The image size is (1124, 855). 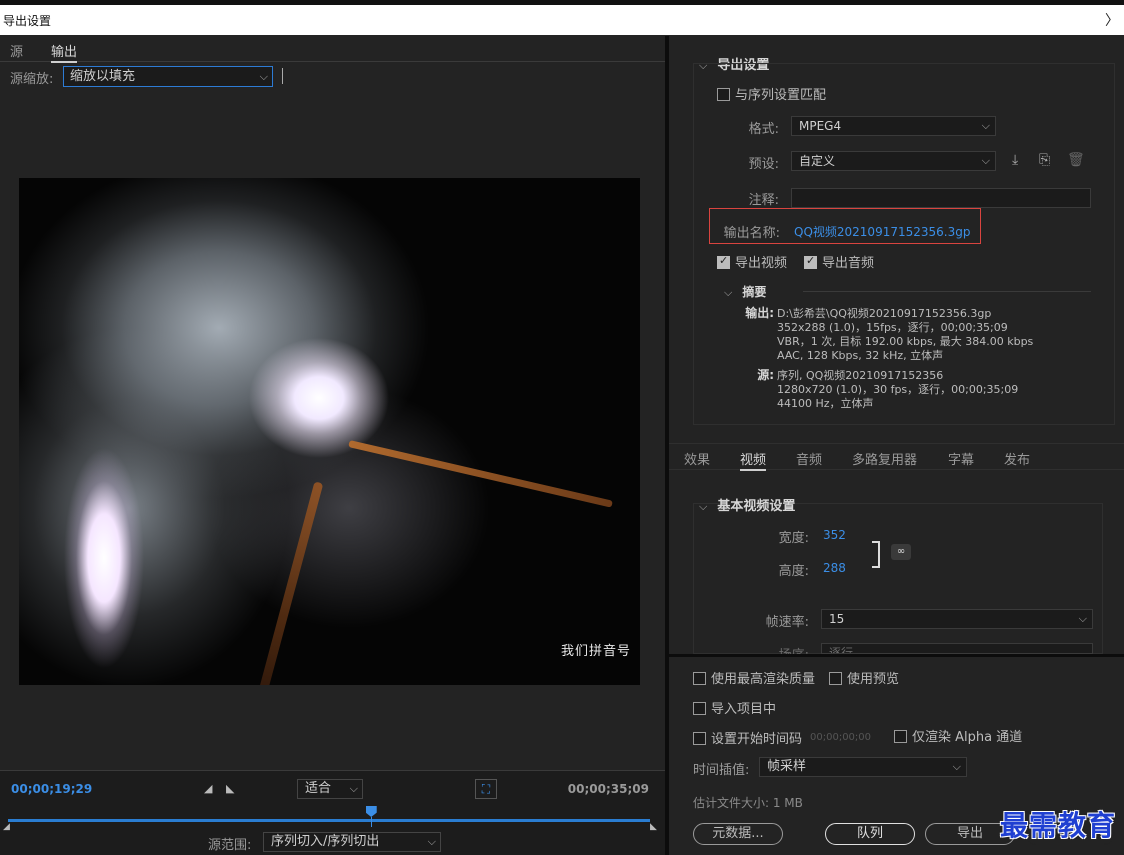 I want to click on export-audio-checkbox: 导出音频, so click(x=839, y=261).